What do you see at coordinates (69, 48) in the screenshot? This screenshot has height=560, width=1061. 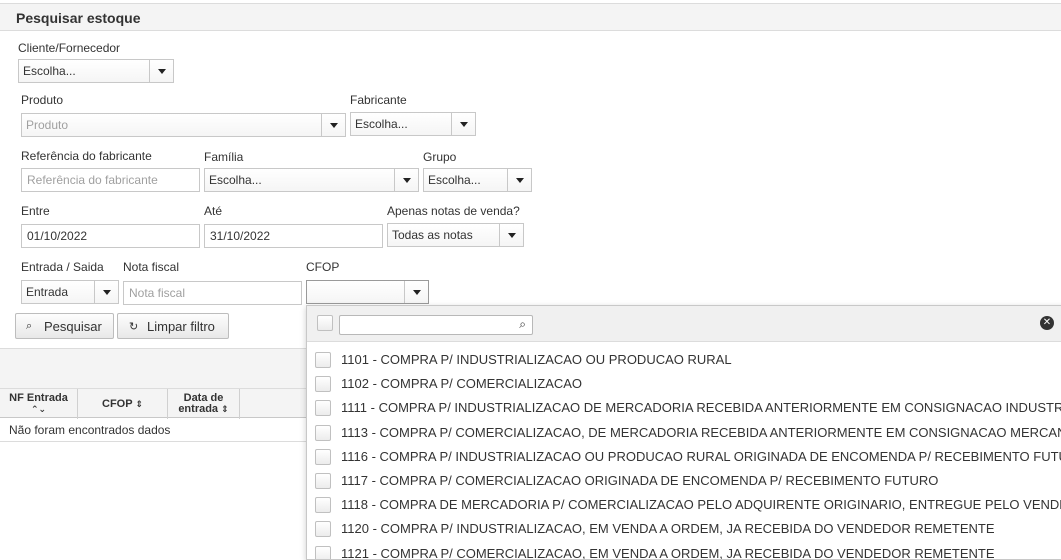 I see `cliente-label: Cliente/Fornecedor` at bounding box center [69, 48].